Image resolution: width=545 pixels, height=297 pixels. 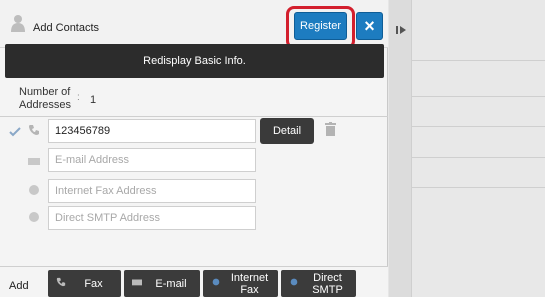 I want to click on email-address-field, so click(x=152, y=160).